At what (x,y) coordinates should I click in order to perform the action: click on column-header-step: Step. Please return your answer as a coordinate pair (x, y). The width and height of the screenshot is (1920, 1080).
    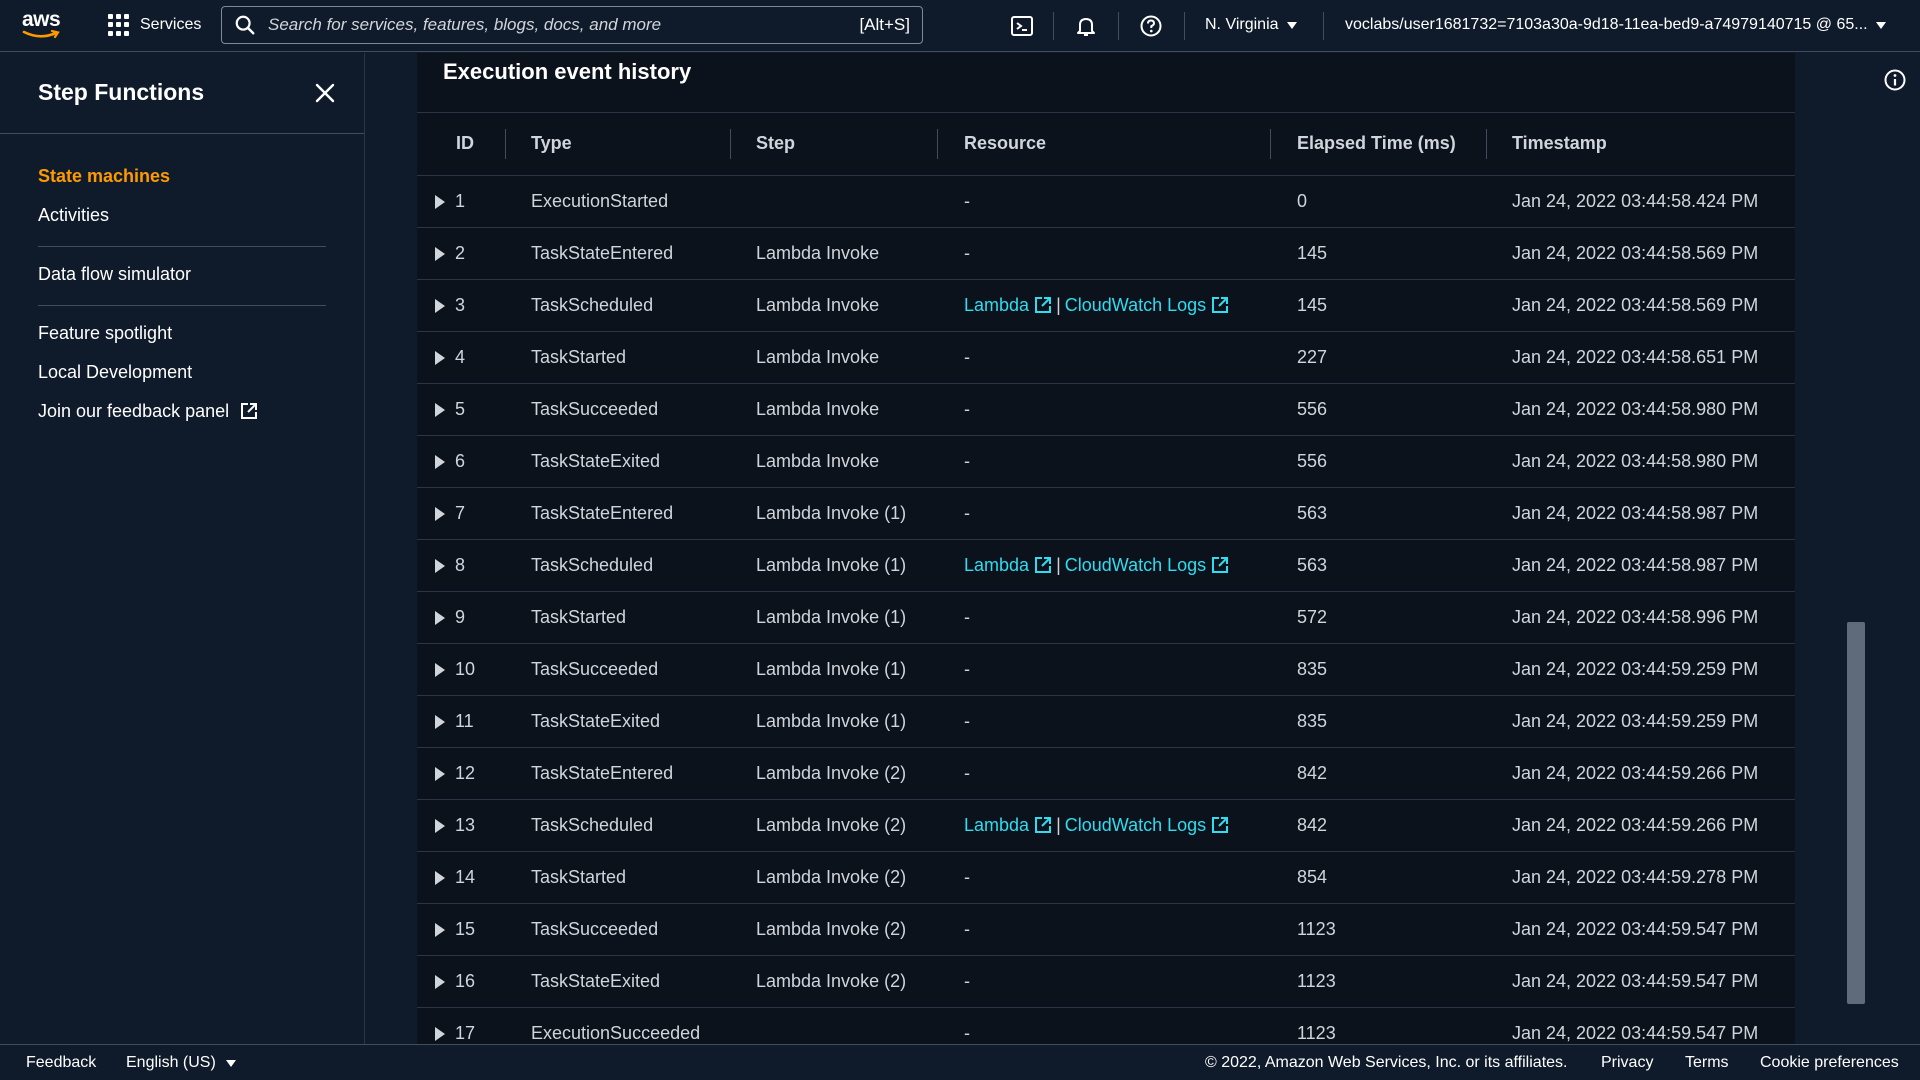
    Looking at the image, I should click on (775, 143).